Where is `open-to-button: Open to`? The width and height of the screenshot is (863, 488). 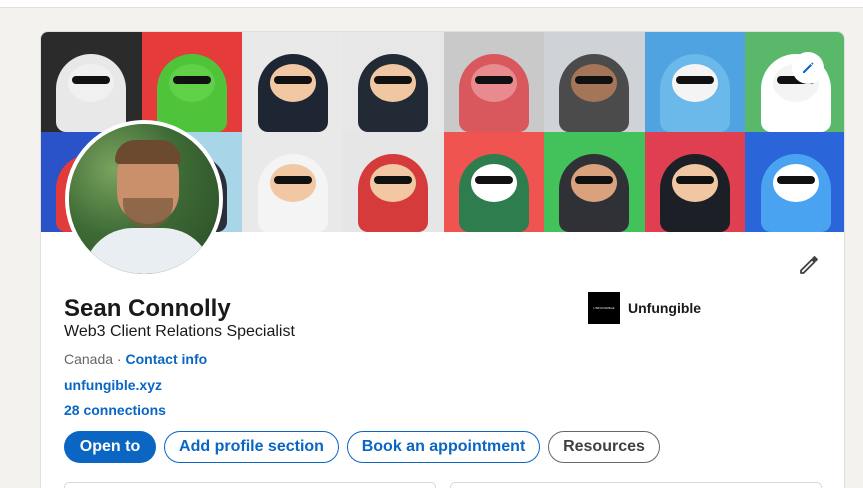
open-to-button: Open to is located at coordinates (110, 447).